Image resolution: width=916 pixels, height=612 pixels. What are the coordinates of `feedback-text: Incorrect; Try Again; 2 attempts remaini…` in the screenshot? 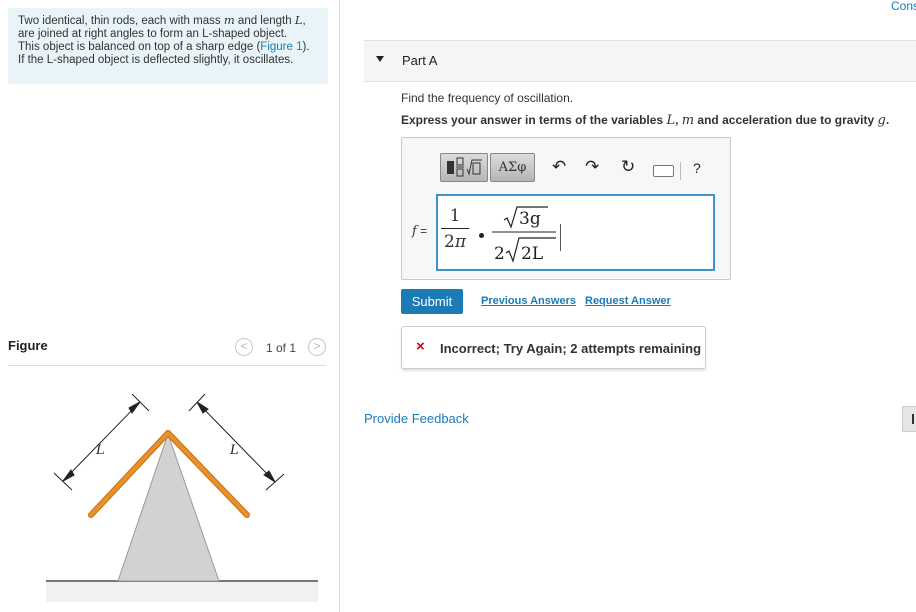 It's located at (571, 348).